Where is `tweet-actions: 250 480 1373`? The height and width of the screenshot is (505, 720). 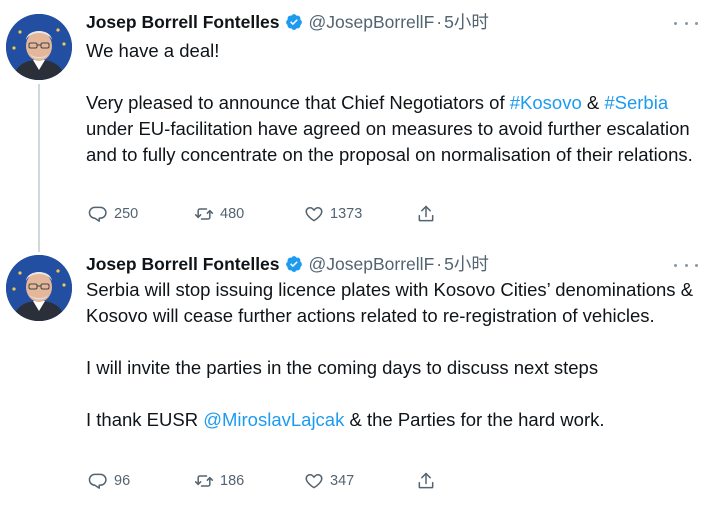
tweet-actions: 250 480 1373 is located at coordinates (266, 216).